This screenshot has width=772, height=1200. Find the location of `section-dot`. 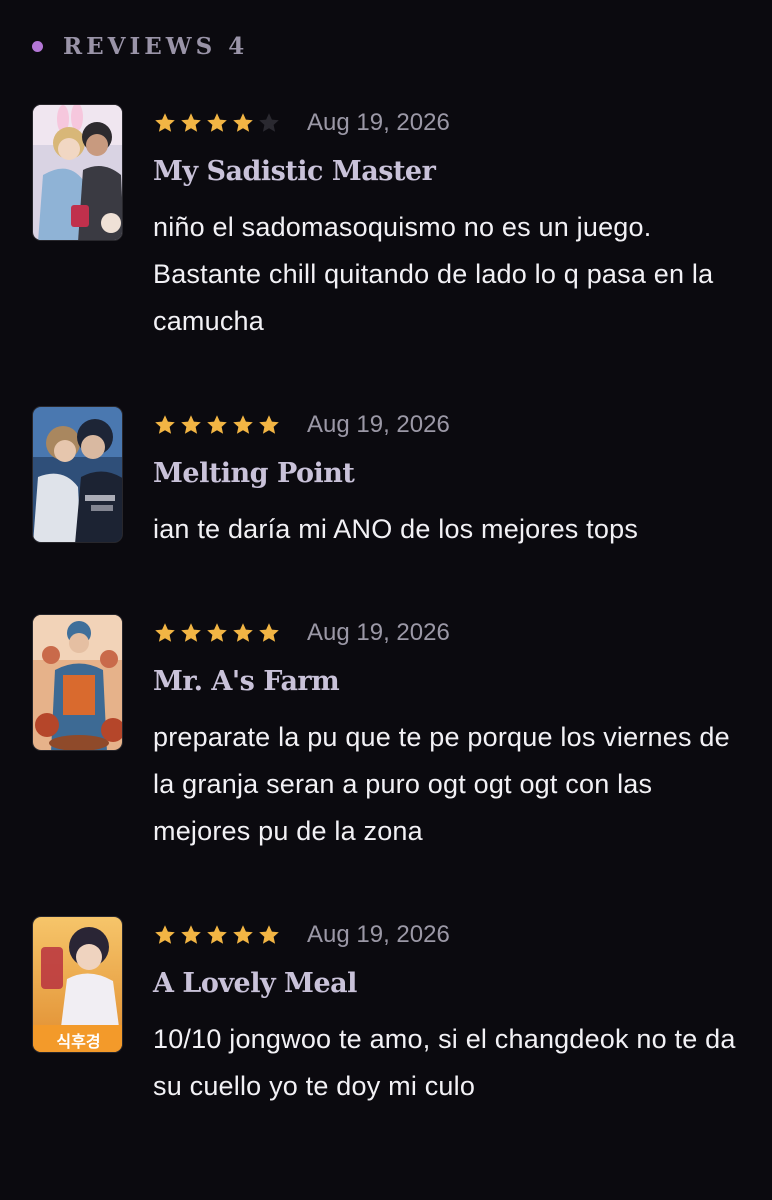

section-dot is located at coordinates (37, 46).